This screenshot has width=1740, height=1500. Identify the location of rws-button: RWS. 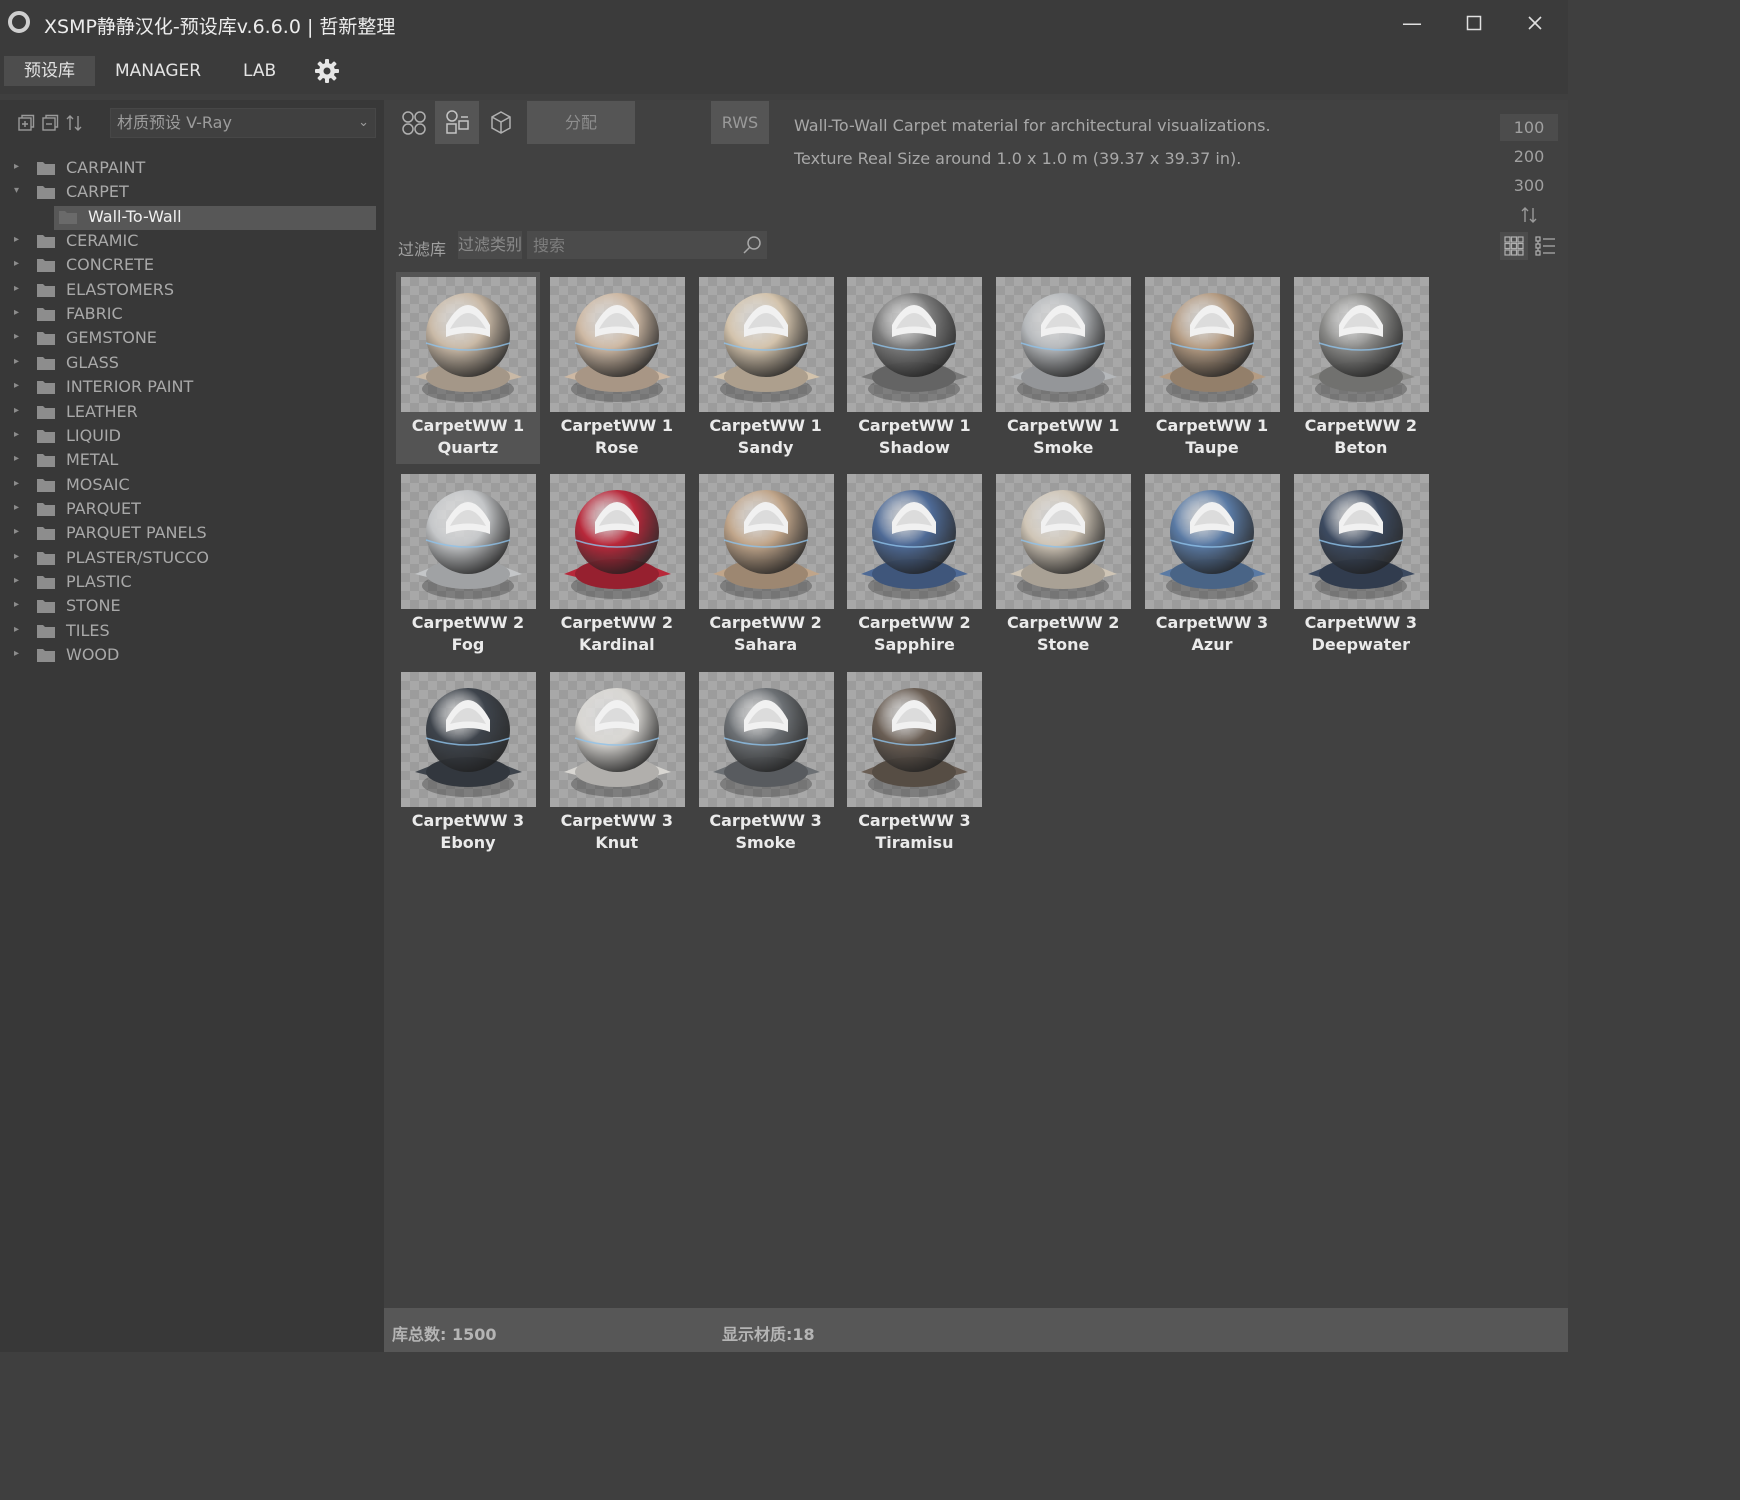
(740, 122).